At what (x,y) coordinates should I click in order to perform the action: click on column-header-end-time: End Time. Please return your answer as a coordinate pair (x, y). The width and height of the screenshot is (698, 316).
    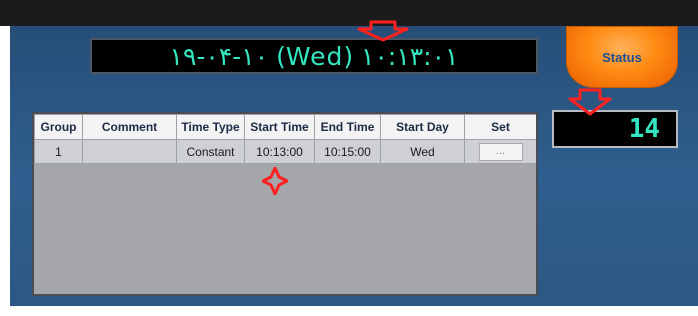
    Looking at the image, I should click on (347, 127).